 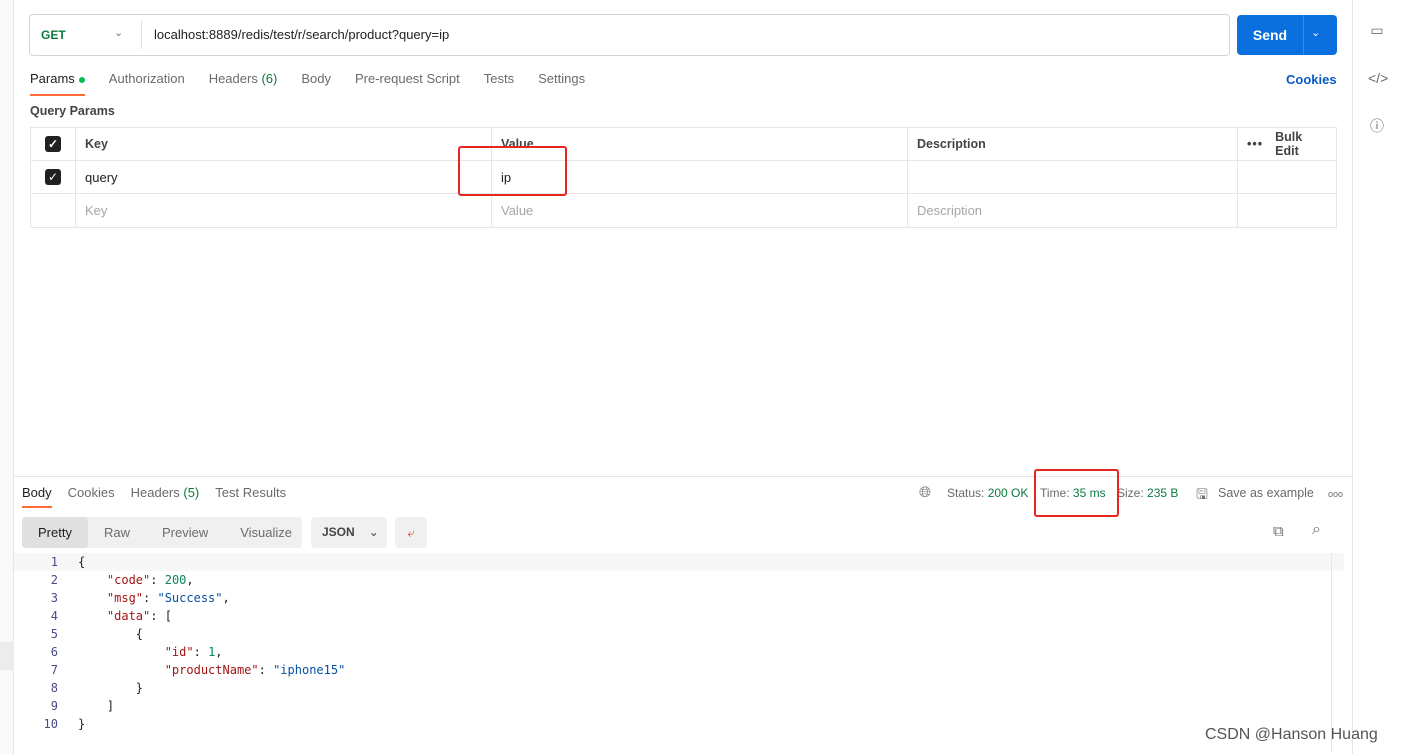 I want to click on bulk-edit-button: ••• Bulk Edit, so click(x=1287, y=144).